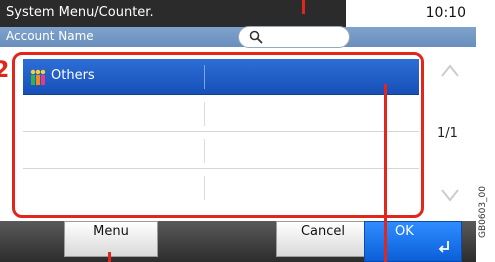 Image resolution: width=495 pixels, height=262 pixels. Describe the element at coordinates (221, 77) in the screenshot. I see `list-item: Others` at that location.